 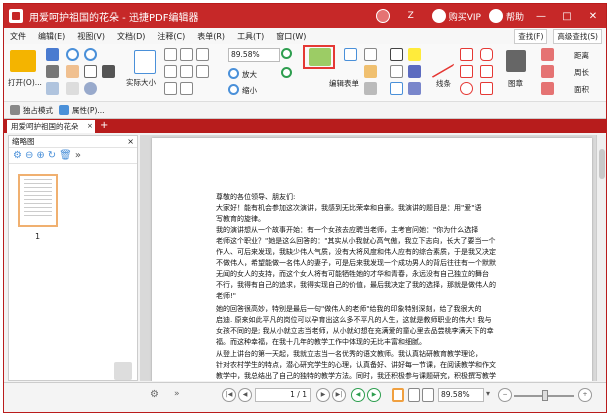 What do you see at coordinates (51, 126) in the screenshot?
I see `tab-document: 用爱呵护祖国的花朵 ×` at bounding box center [51, 126].